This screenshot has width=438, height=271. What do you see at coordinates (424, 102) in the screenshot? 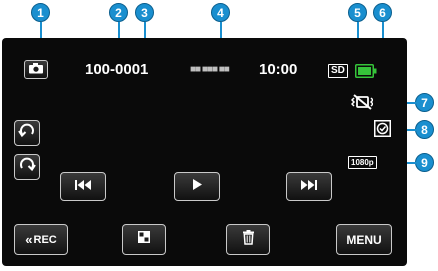
I see `callout-7: 7` at bounding box center [424, 102].